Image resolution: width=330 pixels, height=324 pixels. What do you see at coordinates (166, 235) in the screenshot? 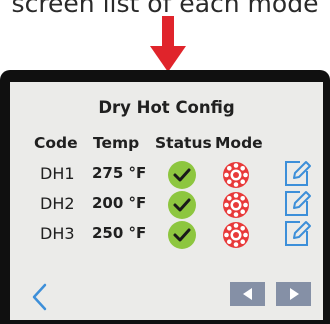
I see `table-row: DH3 250 °F` at bounding box center [166, 235].